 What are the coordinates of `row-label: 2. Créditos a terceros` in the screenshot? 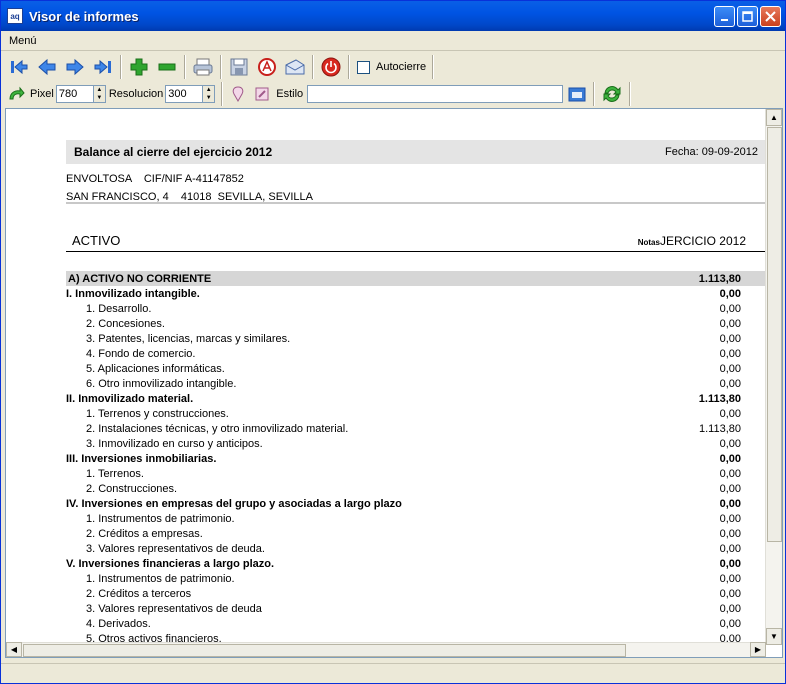 It's located at (139, 593).